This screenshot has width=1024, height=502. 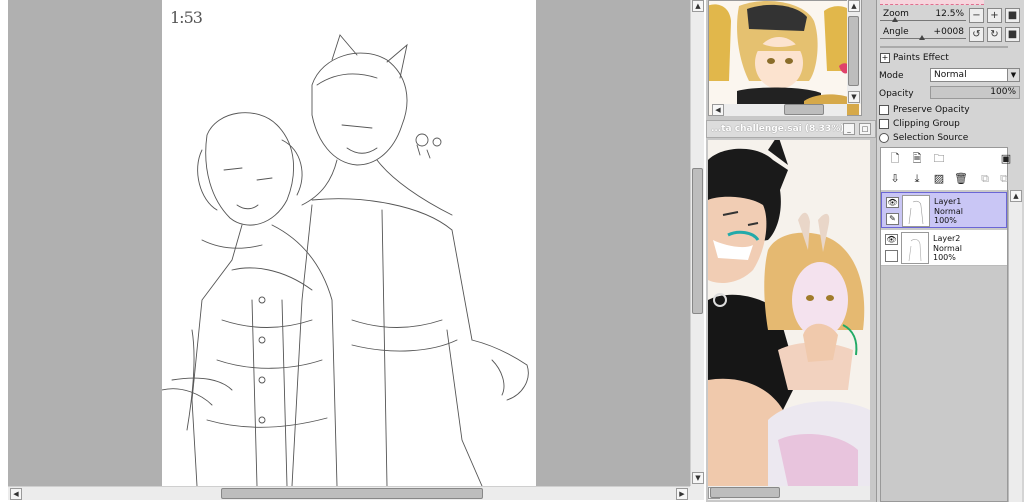 What do you see at coordinates (895, 159) in the screenshot?
I see `new-layer-icon: 🗋` at bounding box center [895, 159].